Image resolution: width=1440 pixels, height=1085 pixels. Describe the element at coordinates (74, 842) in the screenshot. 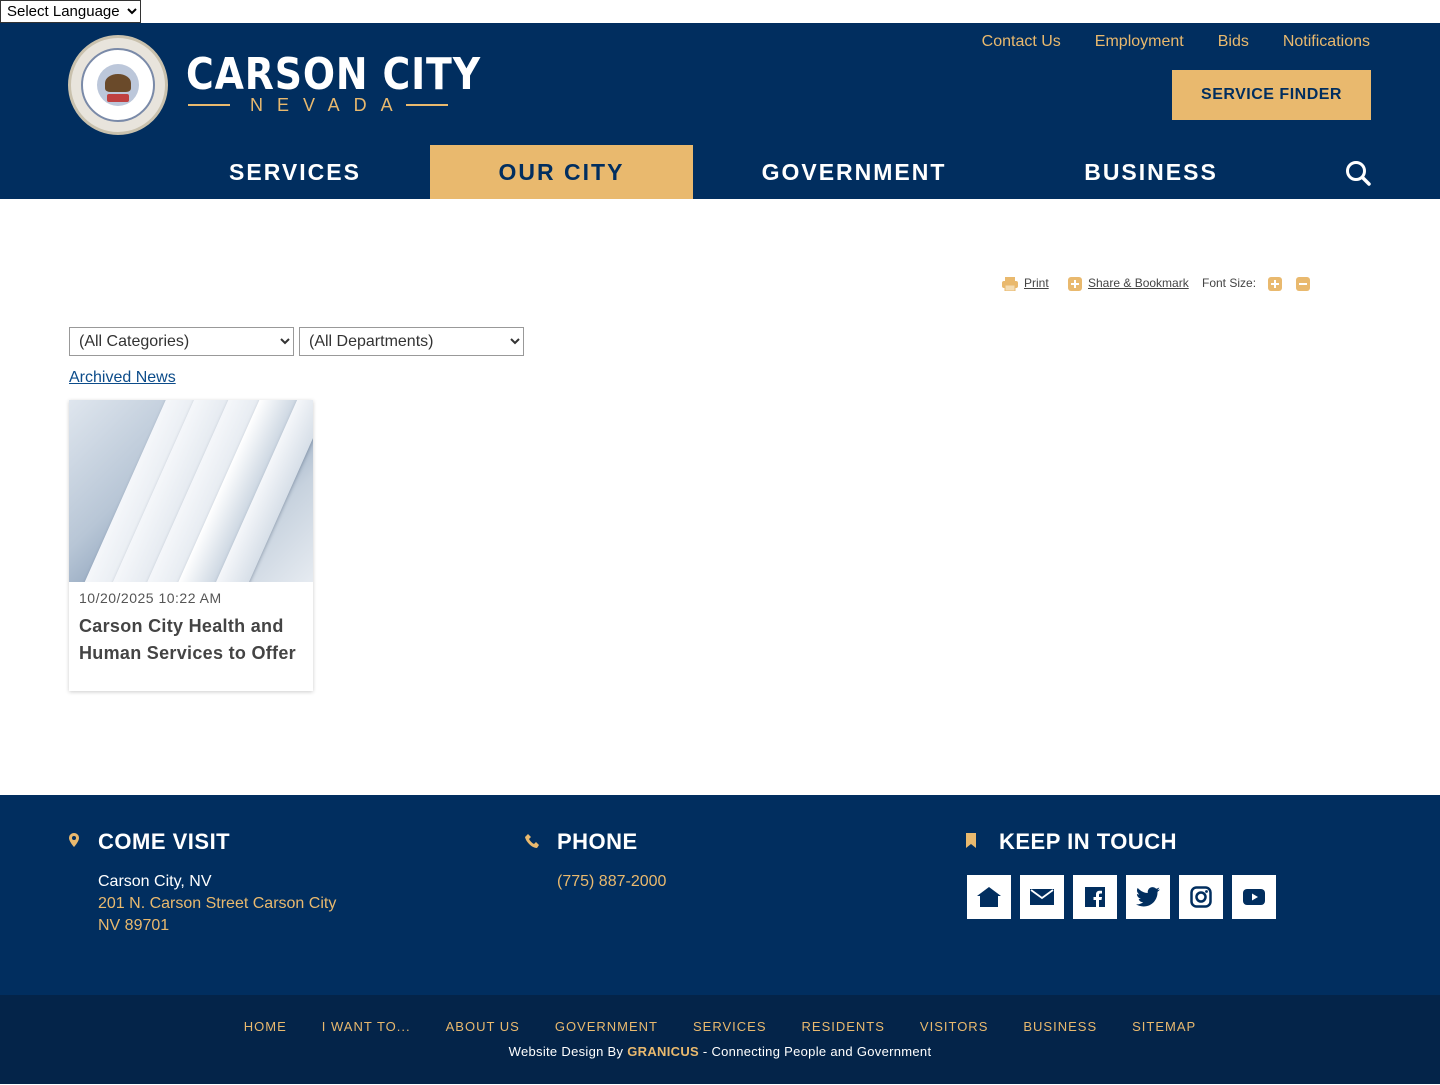

I see `map-pin-icon` at that location.